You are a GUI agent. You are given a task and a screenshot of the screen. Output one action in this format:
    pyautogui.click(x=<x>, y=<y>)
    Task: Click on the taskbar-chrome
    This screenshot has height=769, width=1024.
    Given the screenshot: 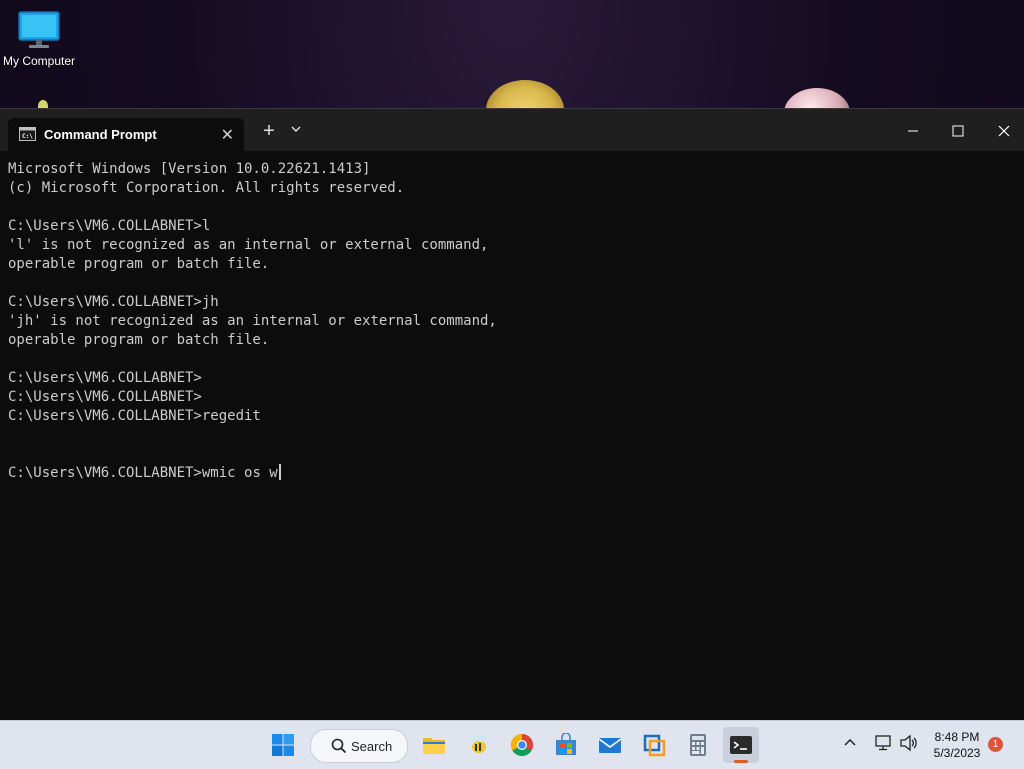 What is the action you would take?
    pyautogui.click(x=522, y=745)
    